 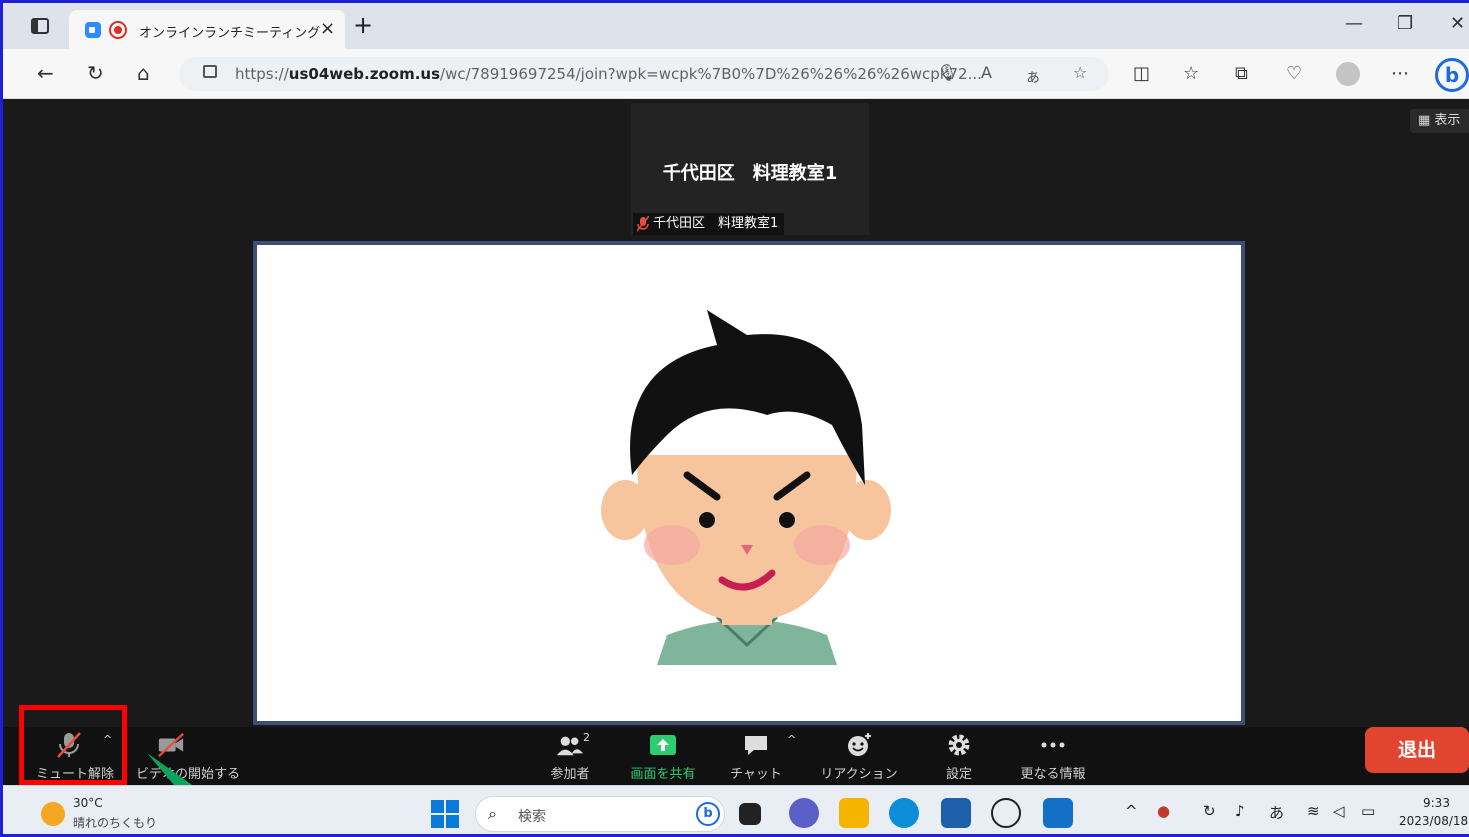 What do you see at coordinates (1241, 73) in the screenshot?
I see `collections-icon: ⧉` at bounding box center [1241, 73].